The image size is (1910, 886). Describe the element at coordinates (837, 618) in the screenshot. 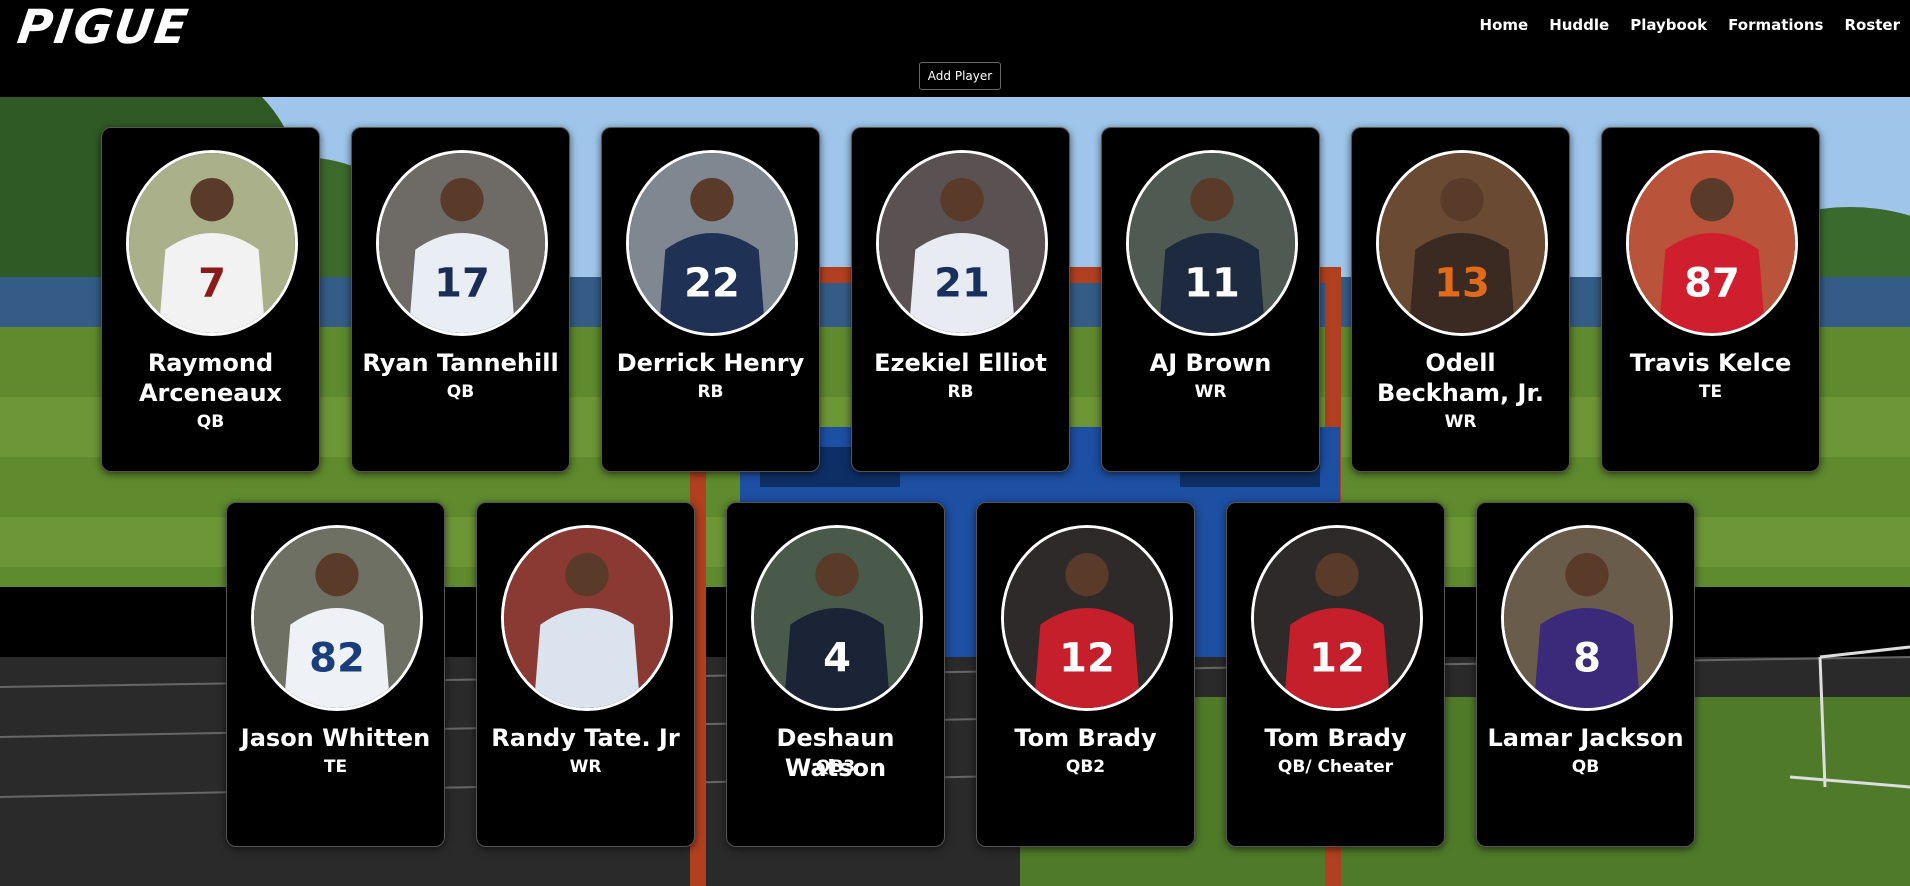

I see `player-photo-icon: 4` at that location.